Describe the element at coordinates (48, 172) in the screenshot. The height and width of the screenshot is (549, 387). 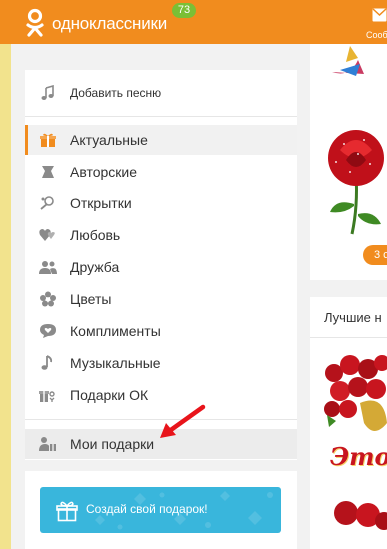
I see `author-icon` at that location.